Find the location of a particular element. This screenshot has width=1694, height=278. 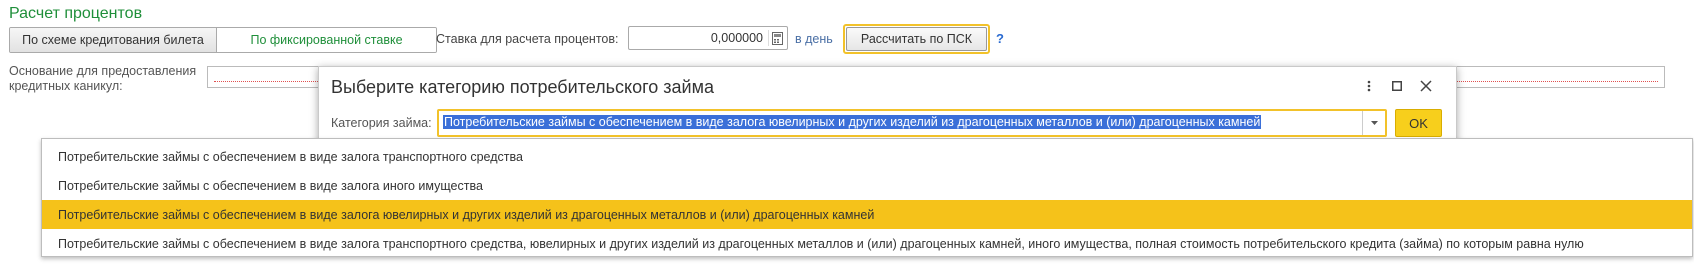

chevron-down-icon is located at coordinates (1373, 123).